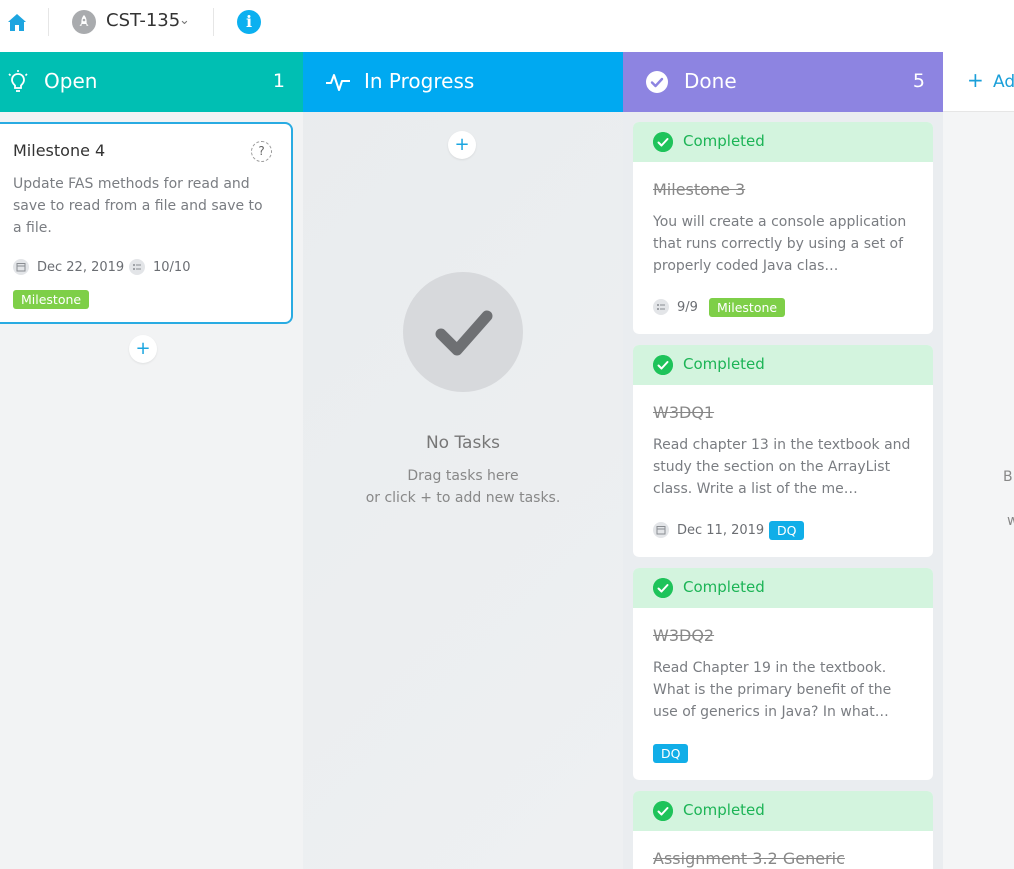 This screenshot has width=1014, height=869. I want to click on project-name: CST-135, so click(143, 20).